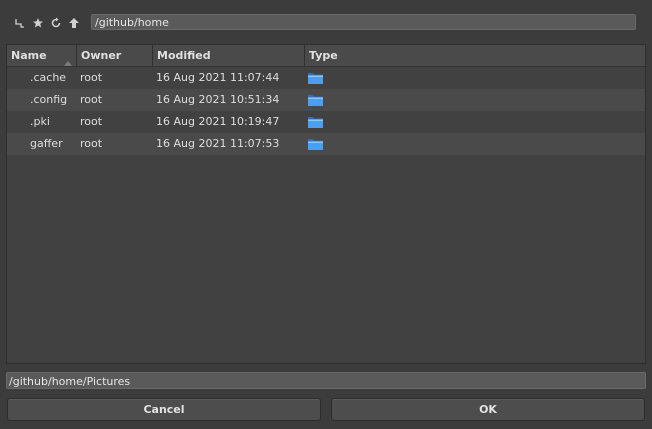  Describe the element at coordinates (218, 121) in the screenshot. I see `row-modified: 16 Aug 2021 10:19:47` at that location.